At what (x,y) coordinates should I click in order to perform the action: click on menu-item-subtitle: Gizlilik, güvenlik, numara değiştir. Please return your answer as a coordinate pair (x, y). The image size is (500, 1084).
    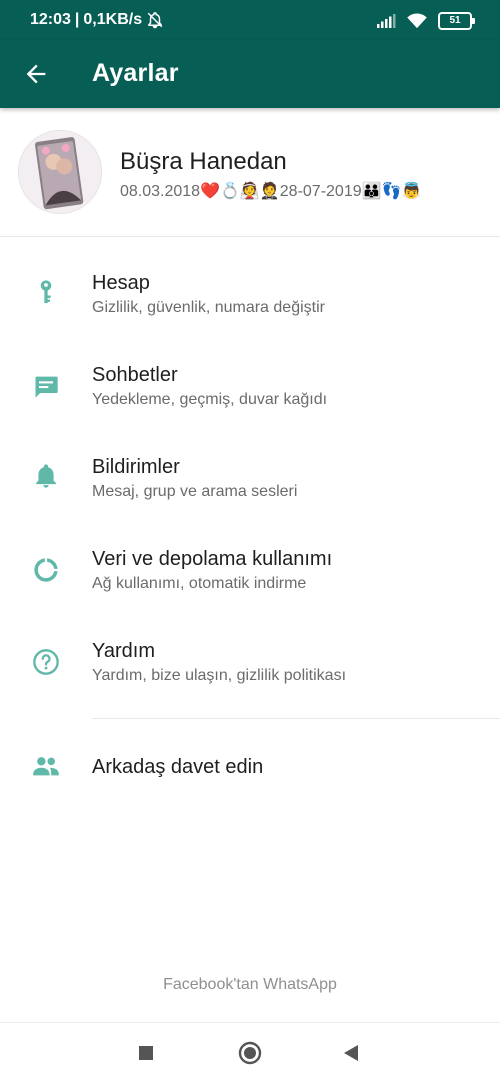
    Looking at the image, I should click on (208, 307).